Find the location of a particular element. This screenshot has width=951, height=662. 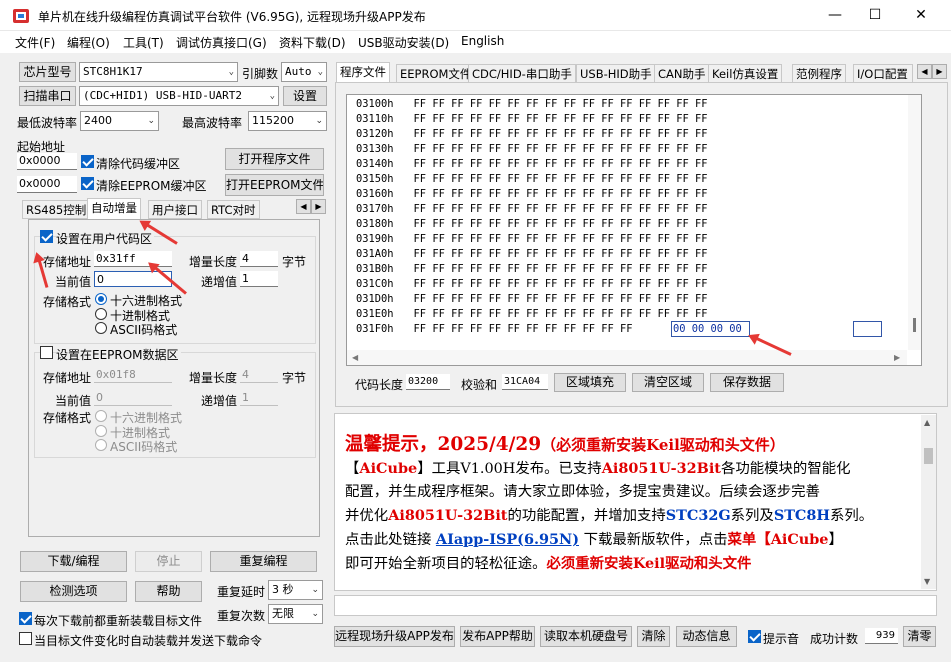

eeprom-start-address-input: 0x0000 is located at coordinates (47, 184).